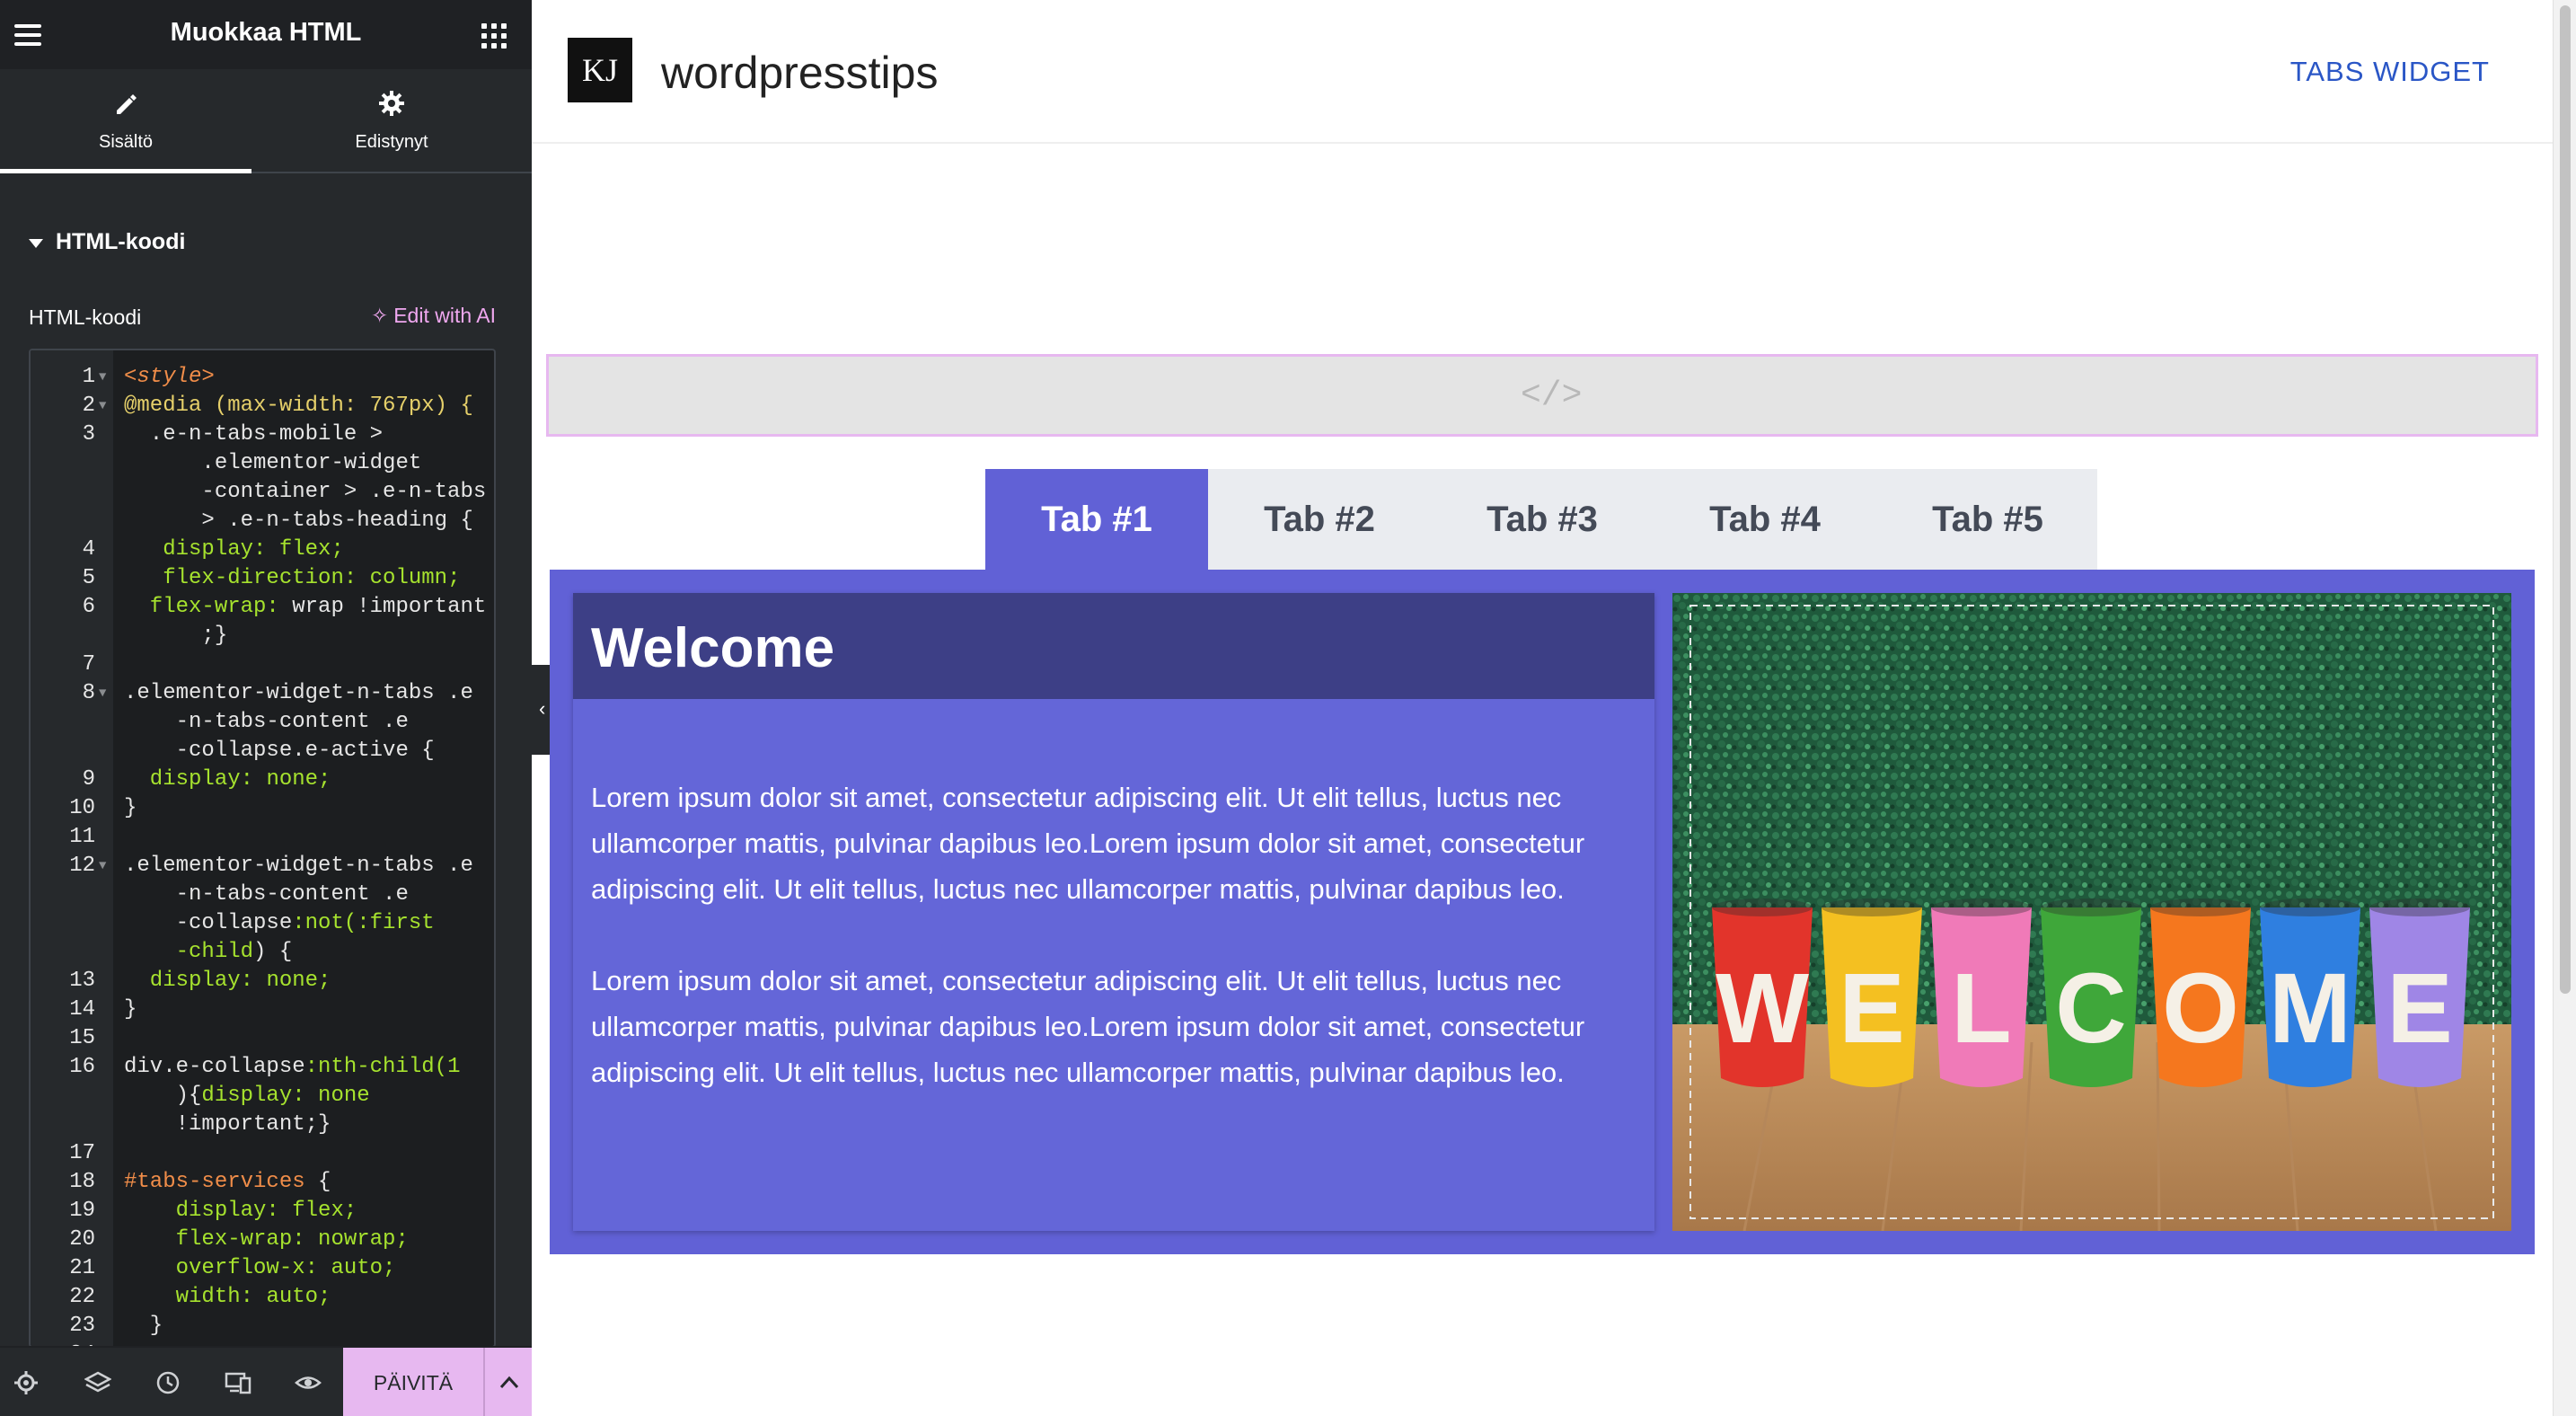  Describe the element at coordinates (26, 1383) in the screenshot. I see `settings-icon` at that location.